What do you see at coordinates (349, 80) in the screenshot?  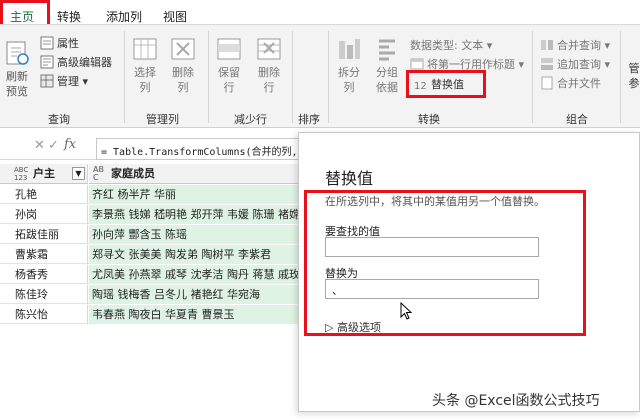 I see `split-column-label: 拆分 列` at bounding box center [349, 80].